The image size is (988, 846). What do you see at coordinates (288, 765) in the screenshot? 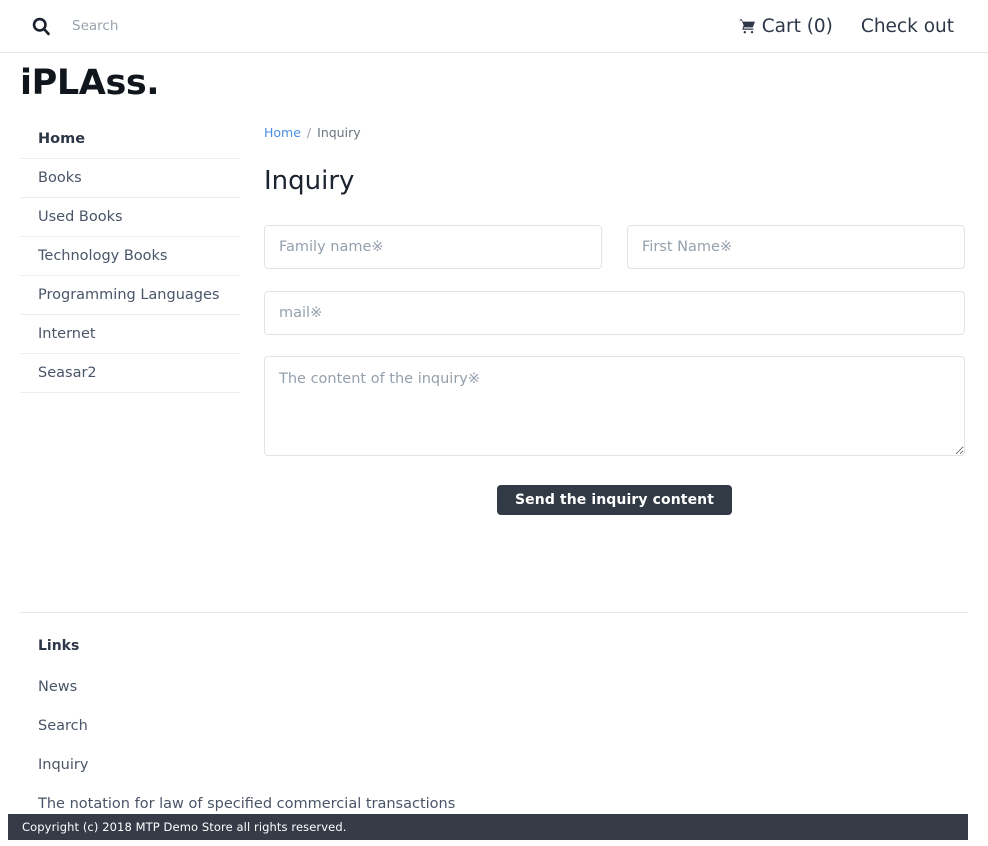
I see `footer-link-inquiry: Inquiry` at bounding box center [288, 765].